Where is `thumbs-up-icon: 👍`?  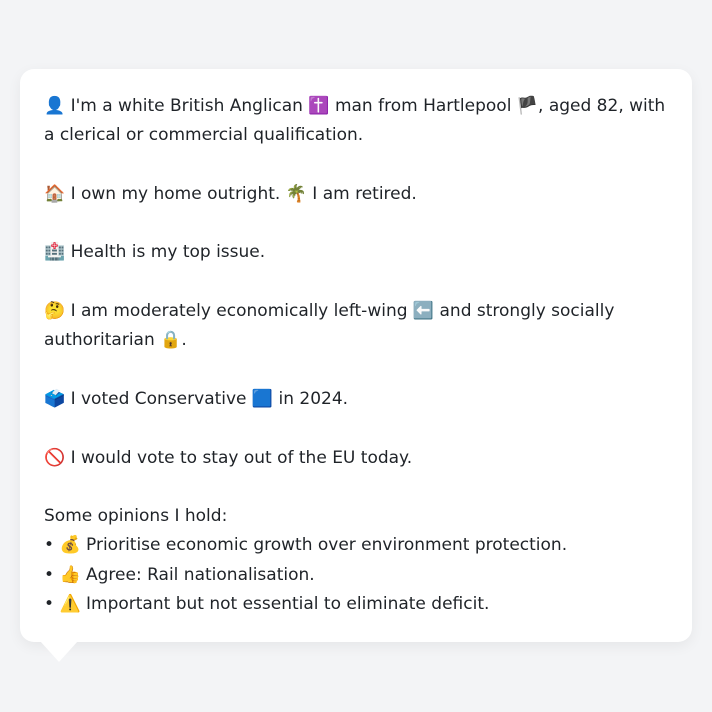 thumbs-up-icon: 👍 is located at coordinates (70, 574).